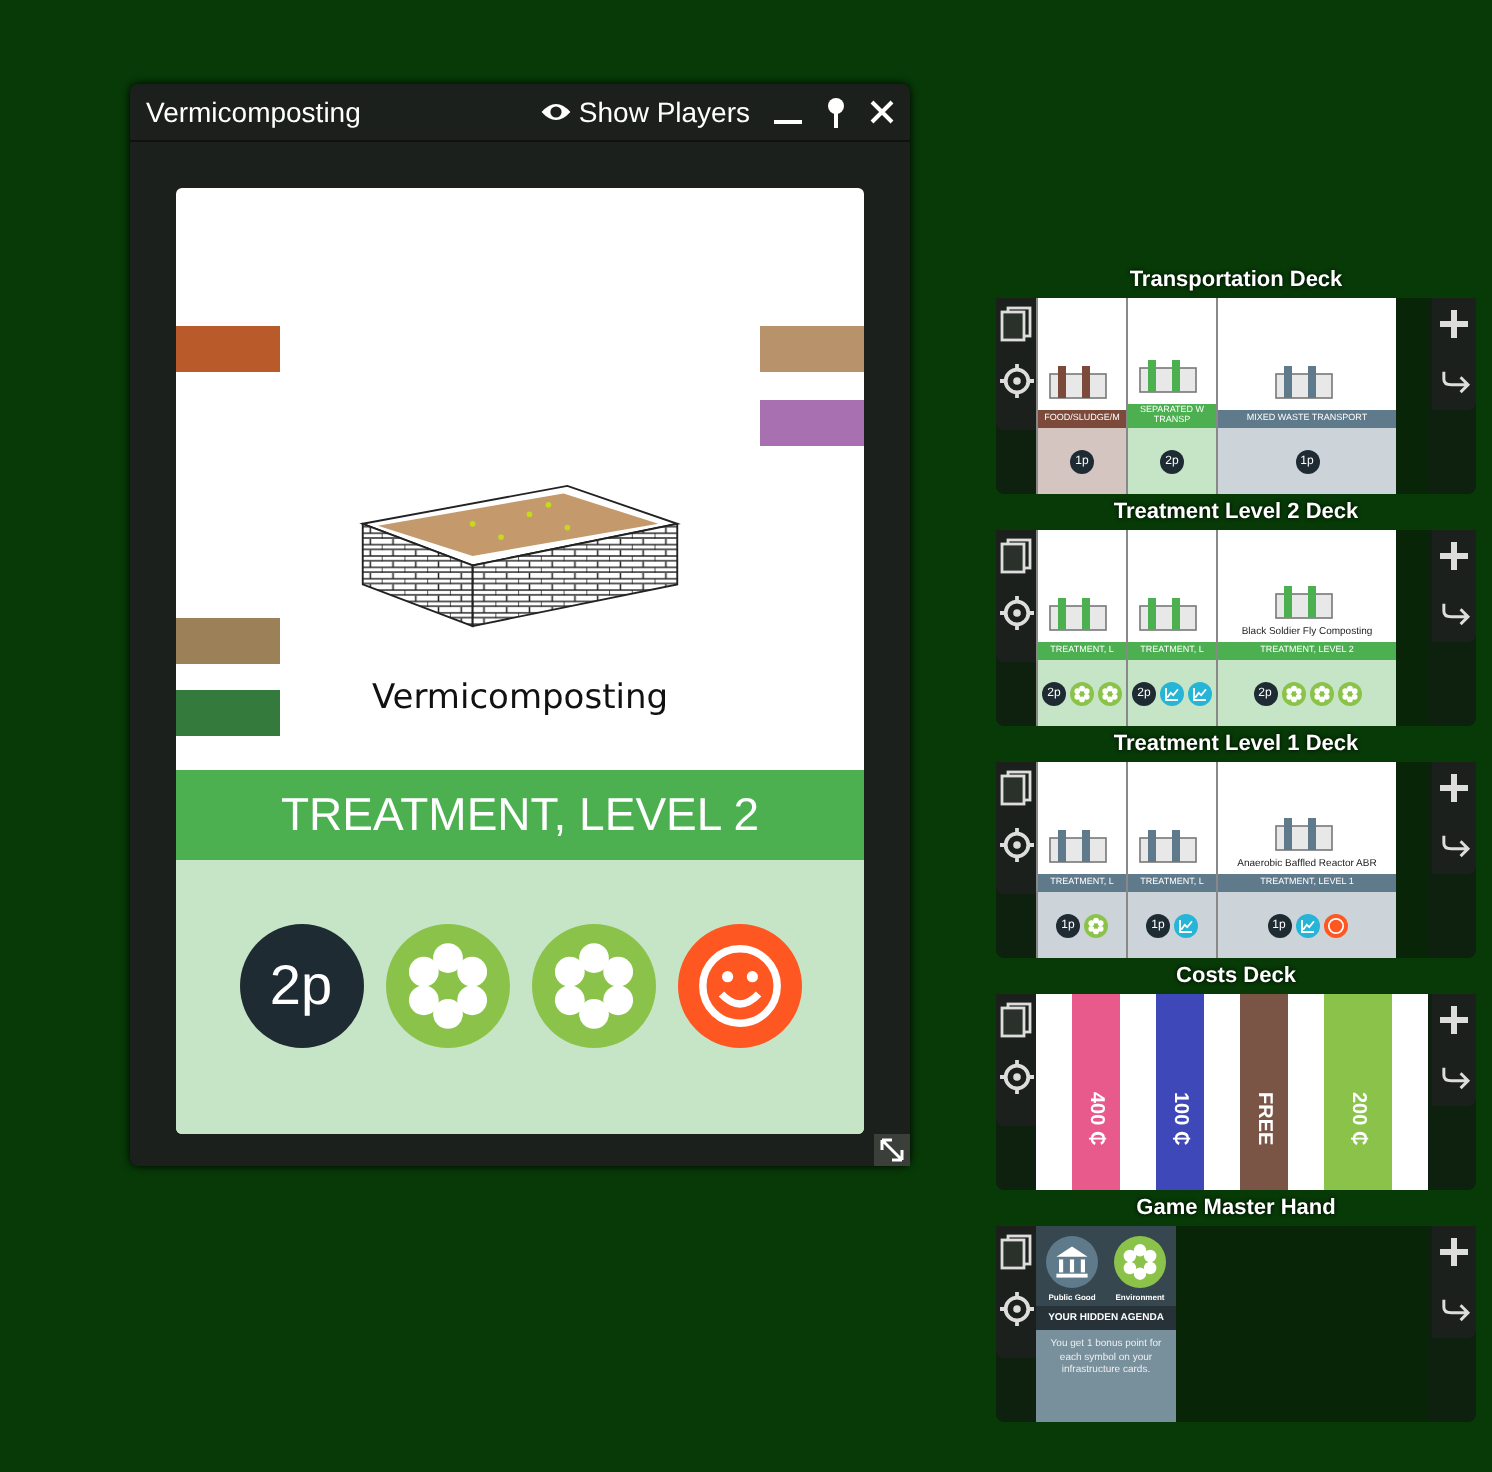 This screenshot has width=1492, height=1472. What do you see at coordinates (1236, 978) in the screenshot?
I see `deck-title: Costs Deck` at bounding box center [1236, 978].